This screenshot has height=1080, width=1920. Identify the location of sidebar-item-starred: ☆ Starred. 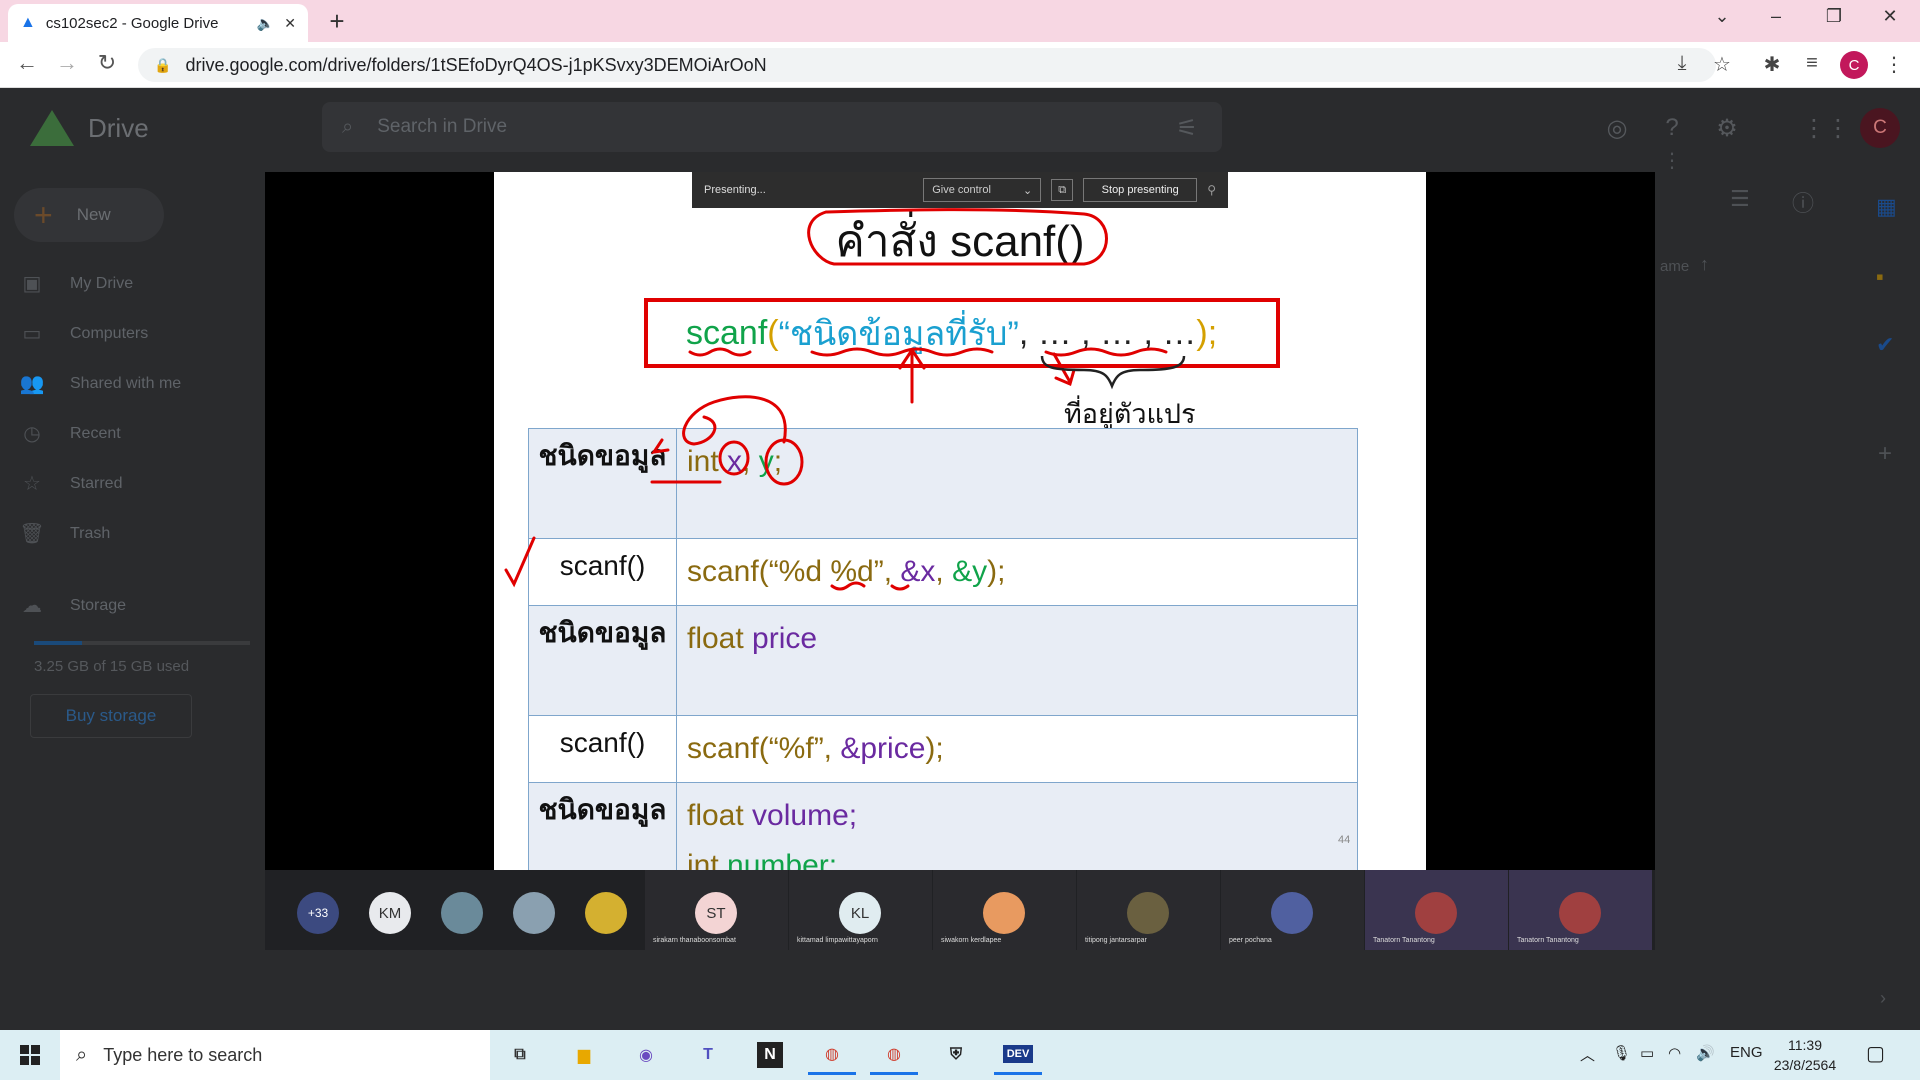
(68, 483).